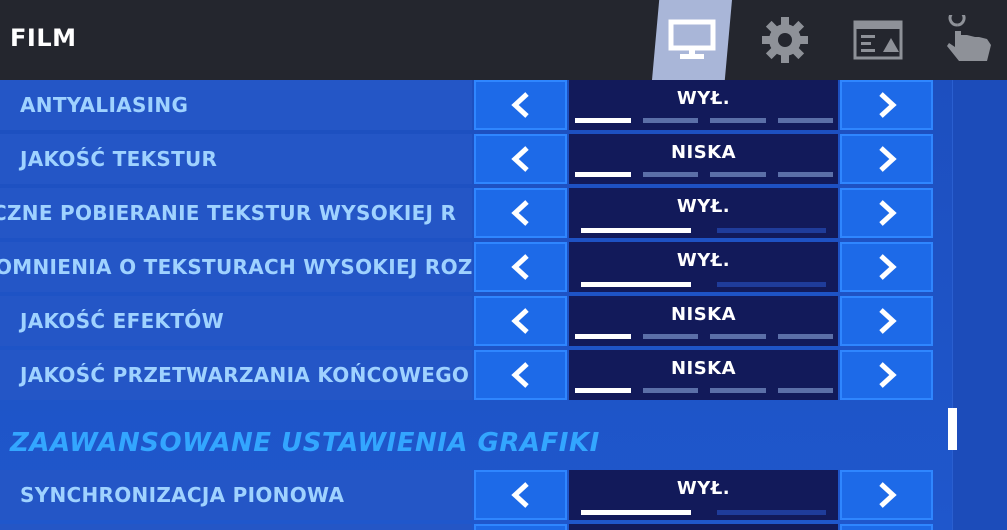 The image size is (1007, 530). I want to click on setting-value, so click(703, 527).